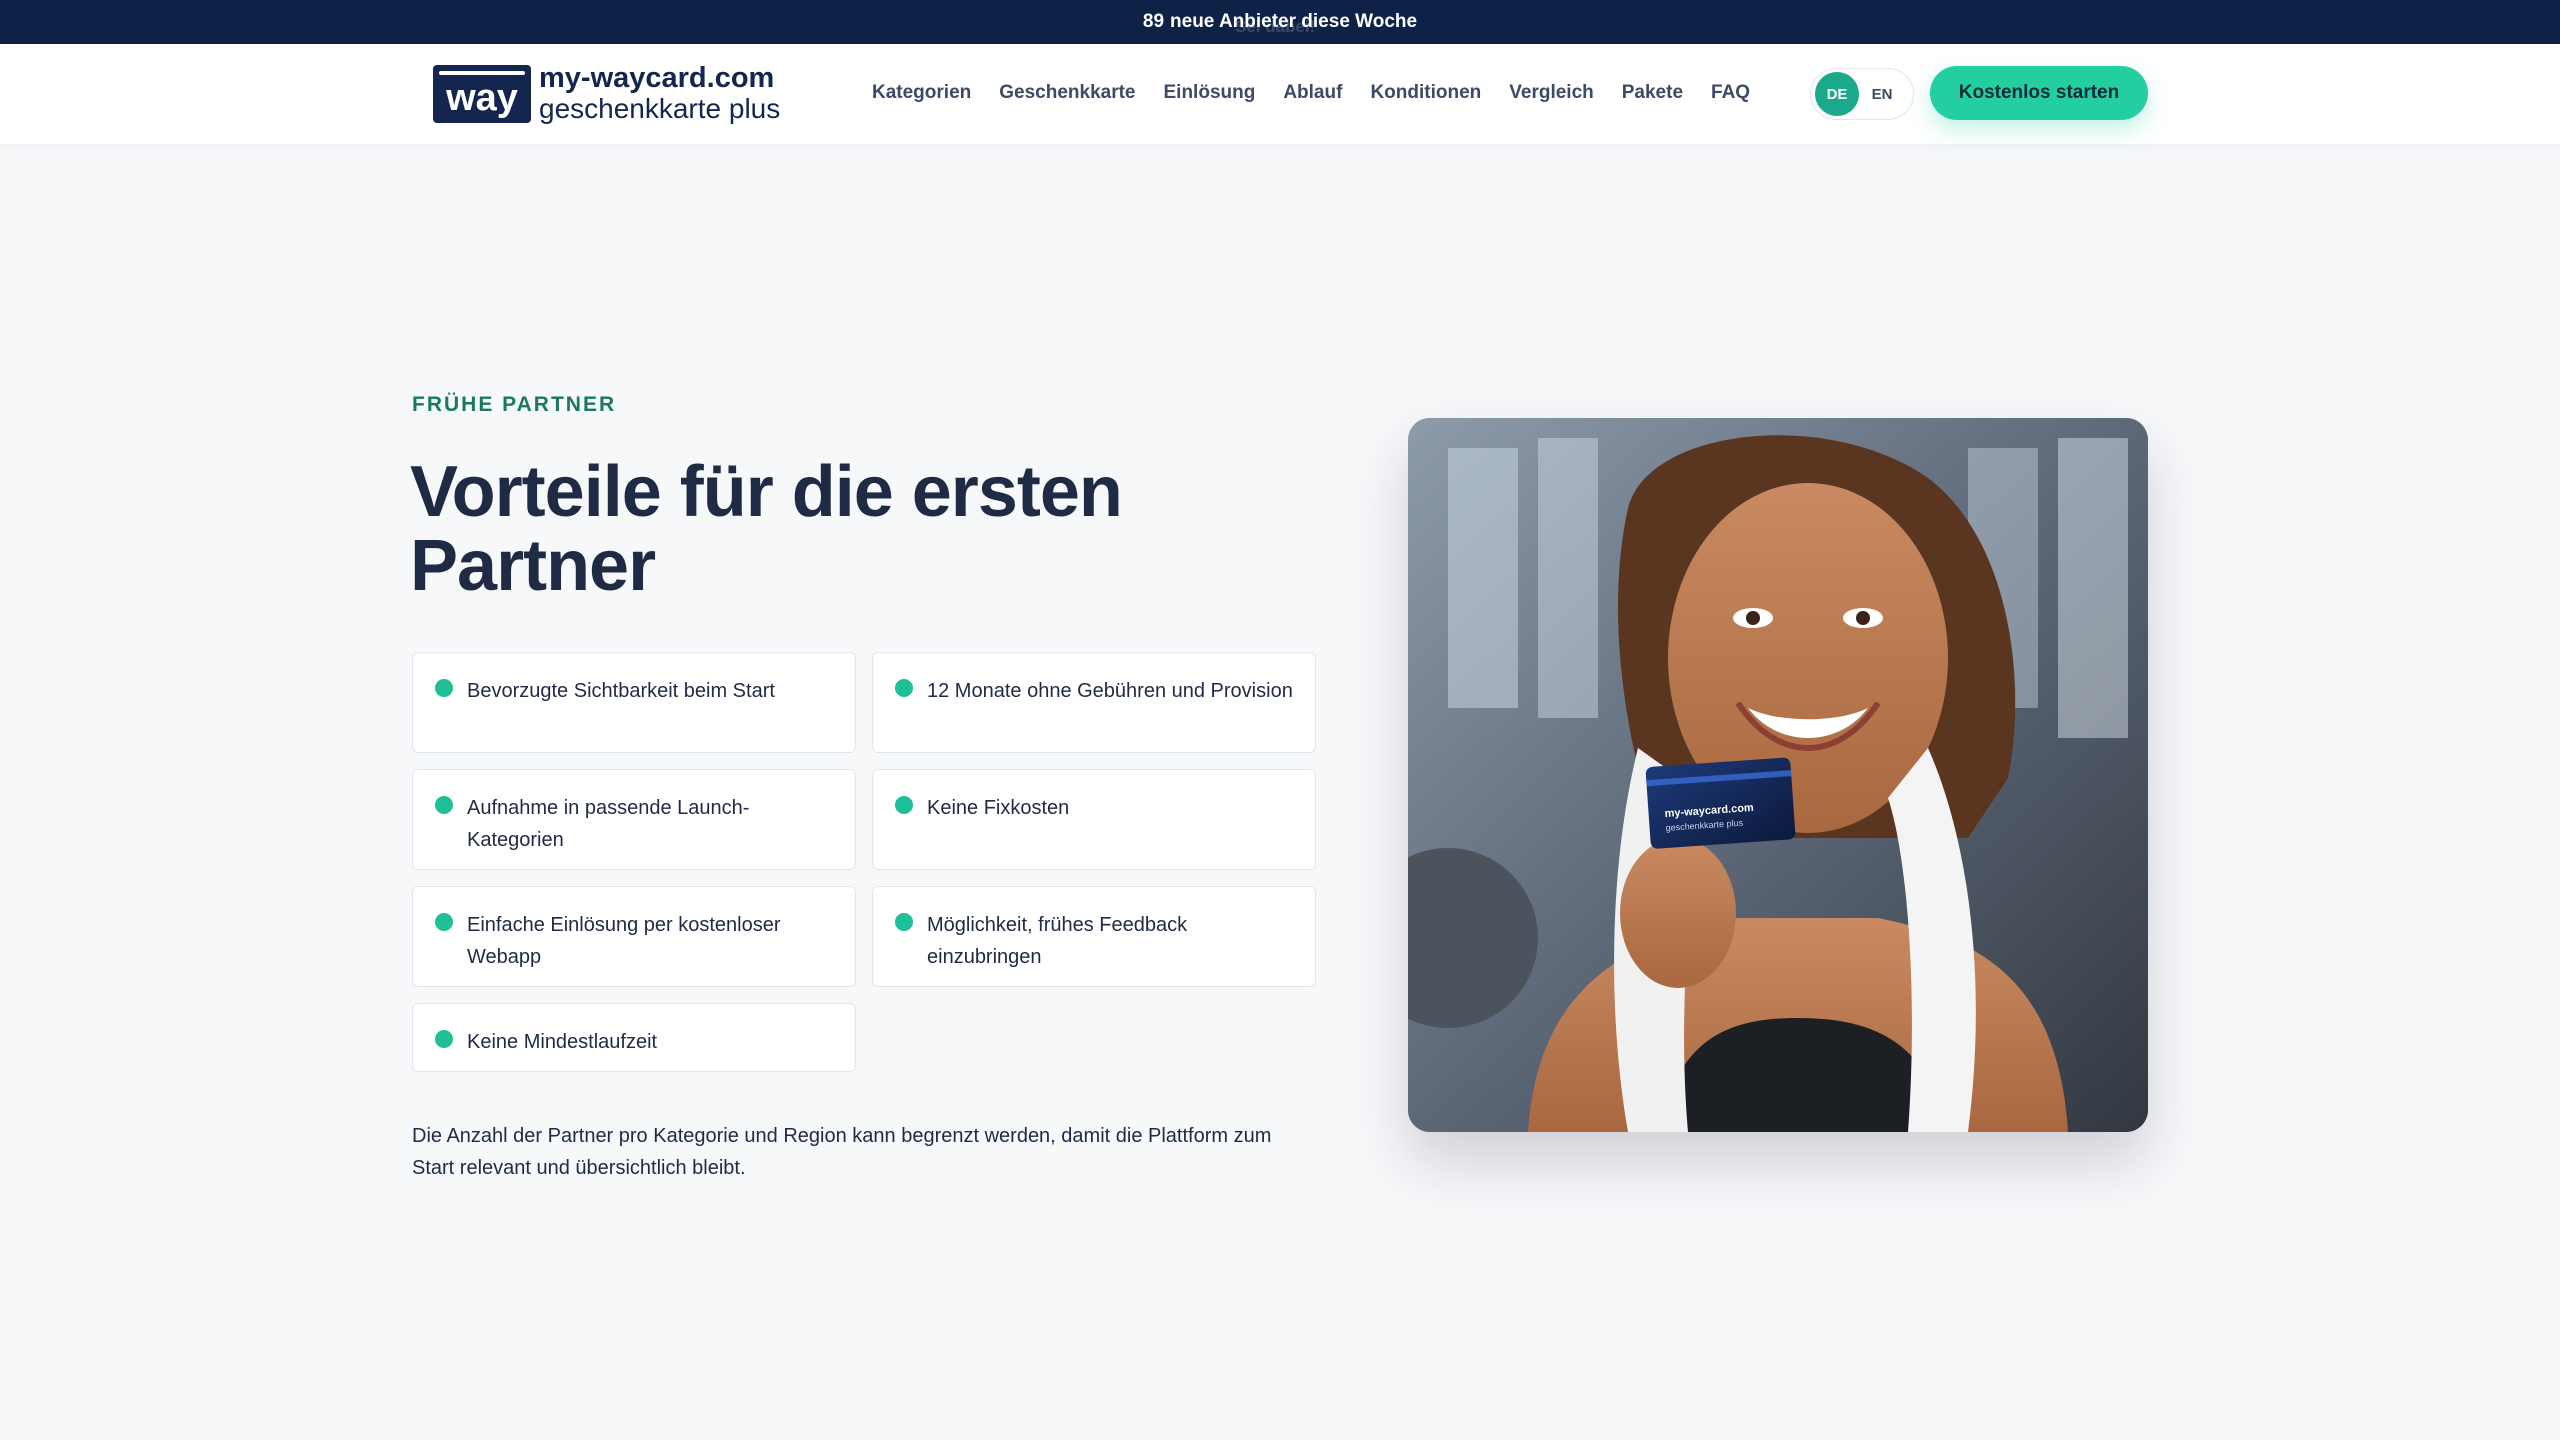  What do you see at coordinates (1720, 803) in the screenshot?
I see `waycard-graphic` at bounding box center [1720, 803].